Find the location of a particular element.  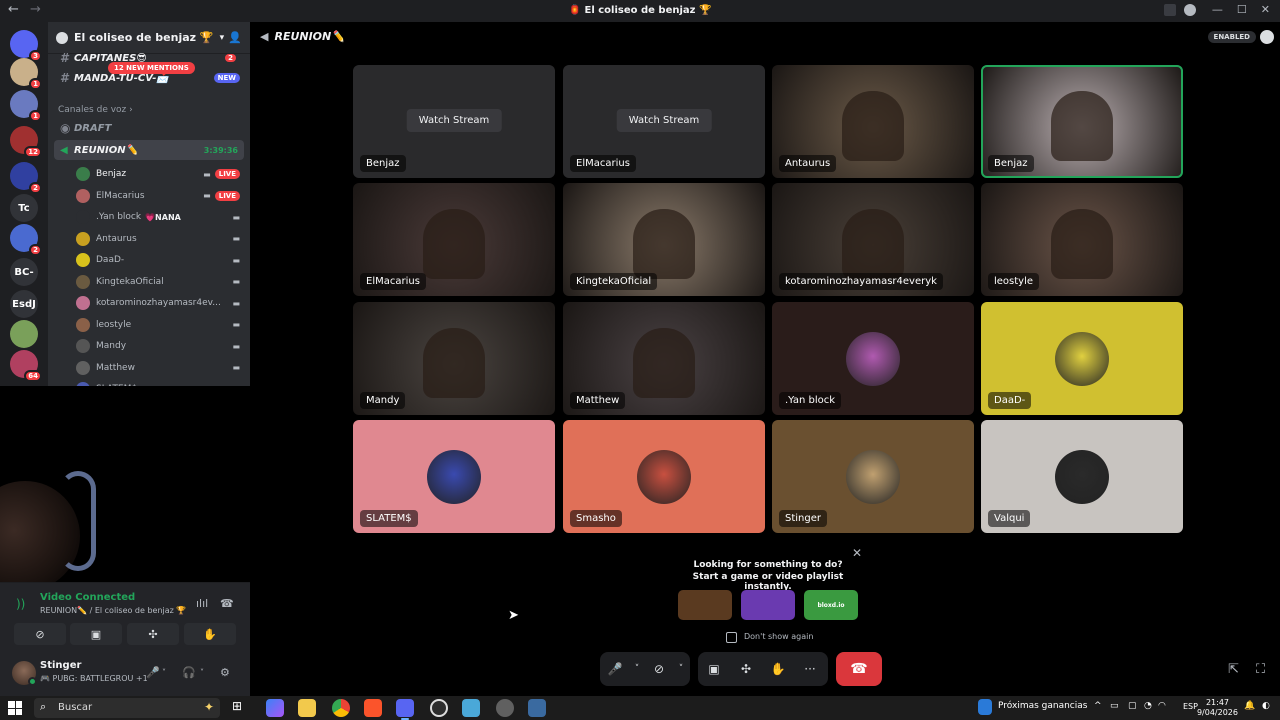

voice-member: ElMacarius ▬ LIVE is located at coordinates (160, 196).